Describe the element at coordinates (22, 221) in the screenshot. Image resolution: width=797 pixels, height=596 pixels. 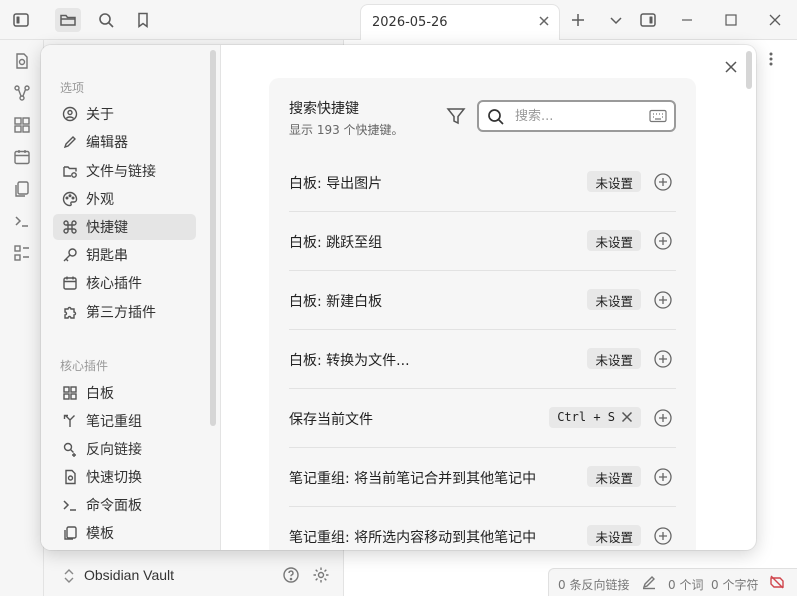
I see `terminal-icon` at that location.